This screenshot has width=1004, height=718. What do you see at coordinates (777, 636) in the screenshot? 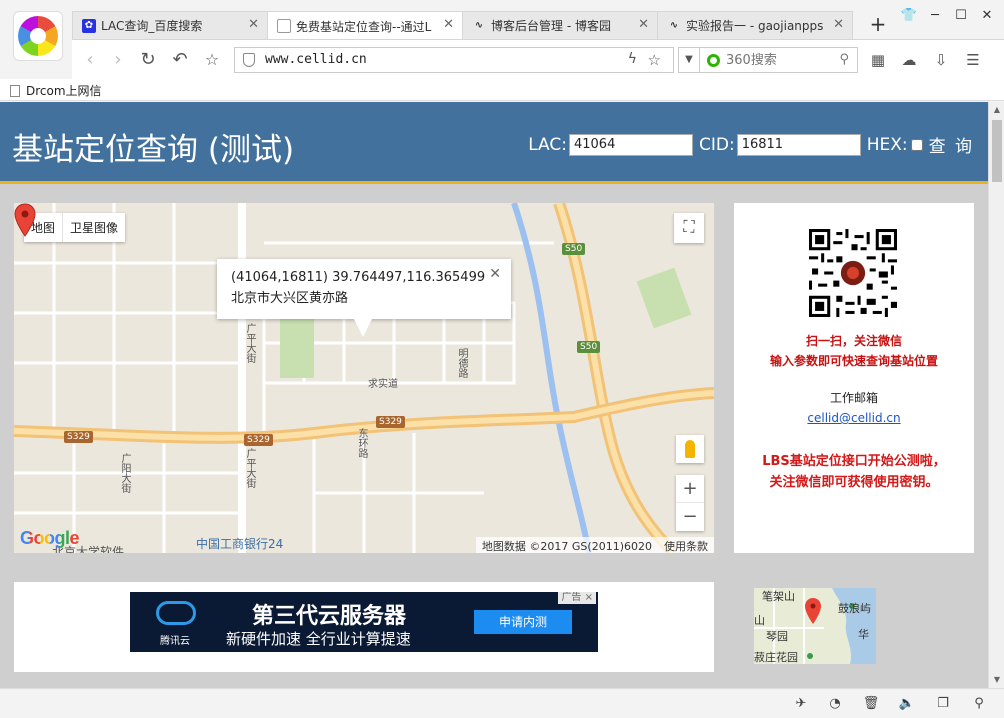
I see `mini-map-label: 琴园` at bounding box center [777, 636].